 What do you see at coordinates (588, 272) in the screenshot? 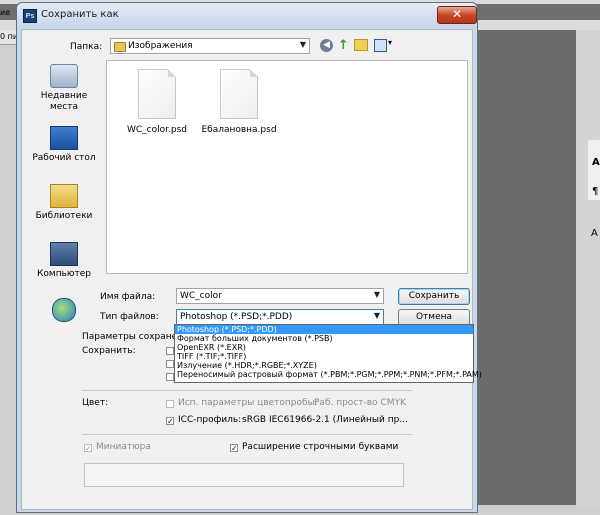
I see `background-right-panel` at bounding box center [588, 272].